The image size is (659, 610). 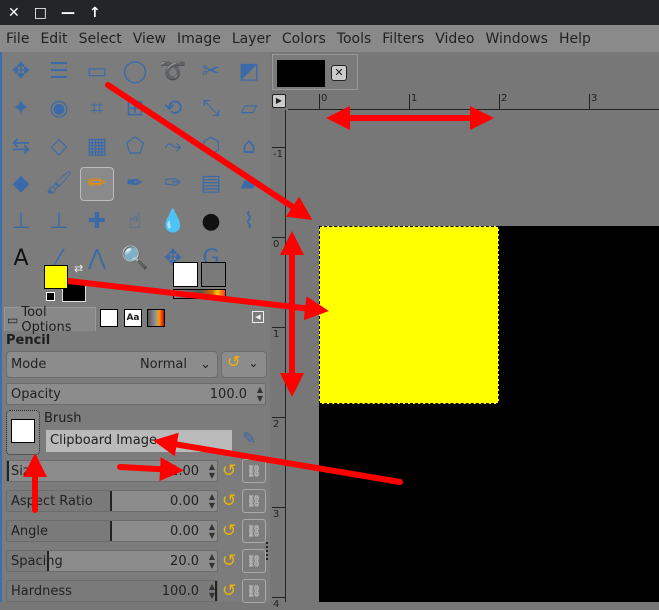 I want to click on swap-colors-icon: ⇄, so click(x=78, y=268).